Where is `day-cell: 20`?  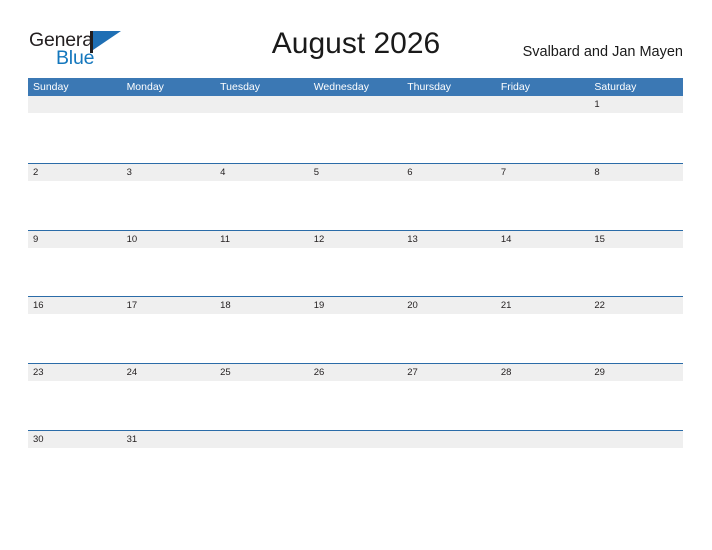
day-cell: 20 is located at coordinates (449, 305).